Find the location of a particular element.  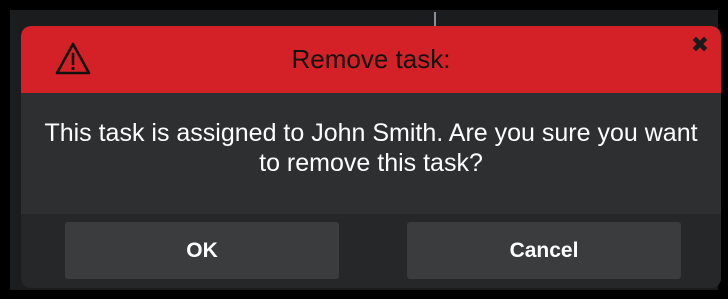

ok-button: OK is located at coordinates (202, 250).